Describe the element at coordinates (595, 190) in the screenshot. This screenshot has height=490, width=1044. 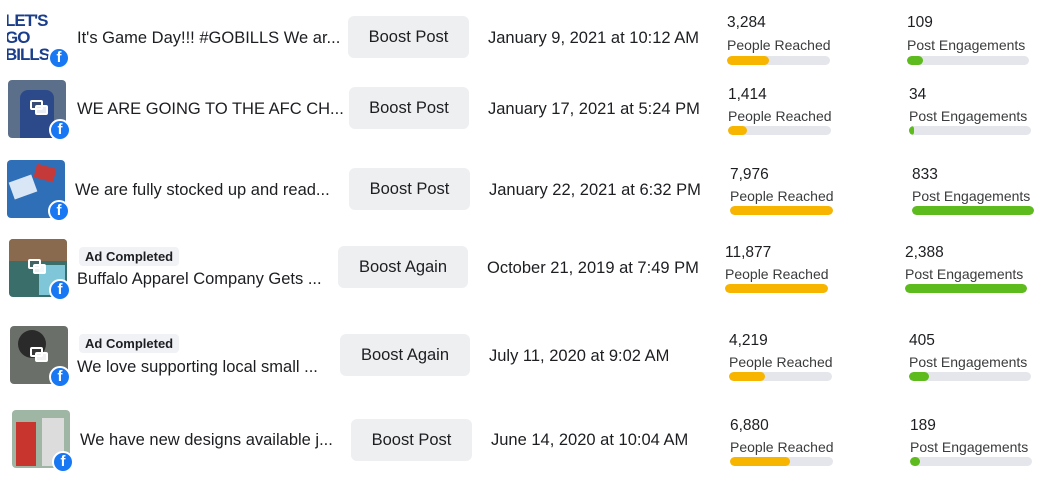
I see `post-date: January 22, 2021 at 6:32 PM` at that location.